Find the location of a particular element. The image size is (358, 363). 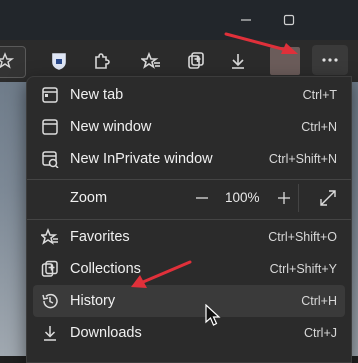

new-tab-icon is located at coordinates (50, 95).